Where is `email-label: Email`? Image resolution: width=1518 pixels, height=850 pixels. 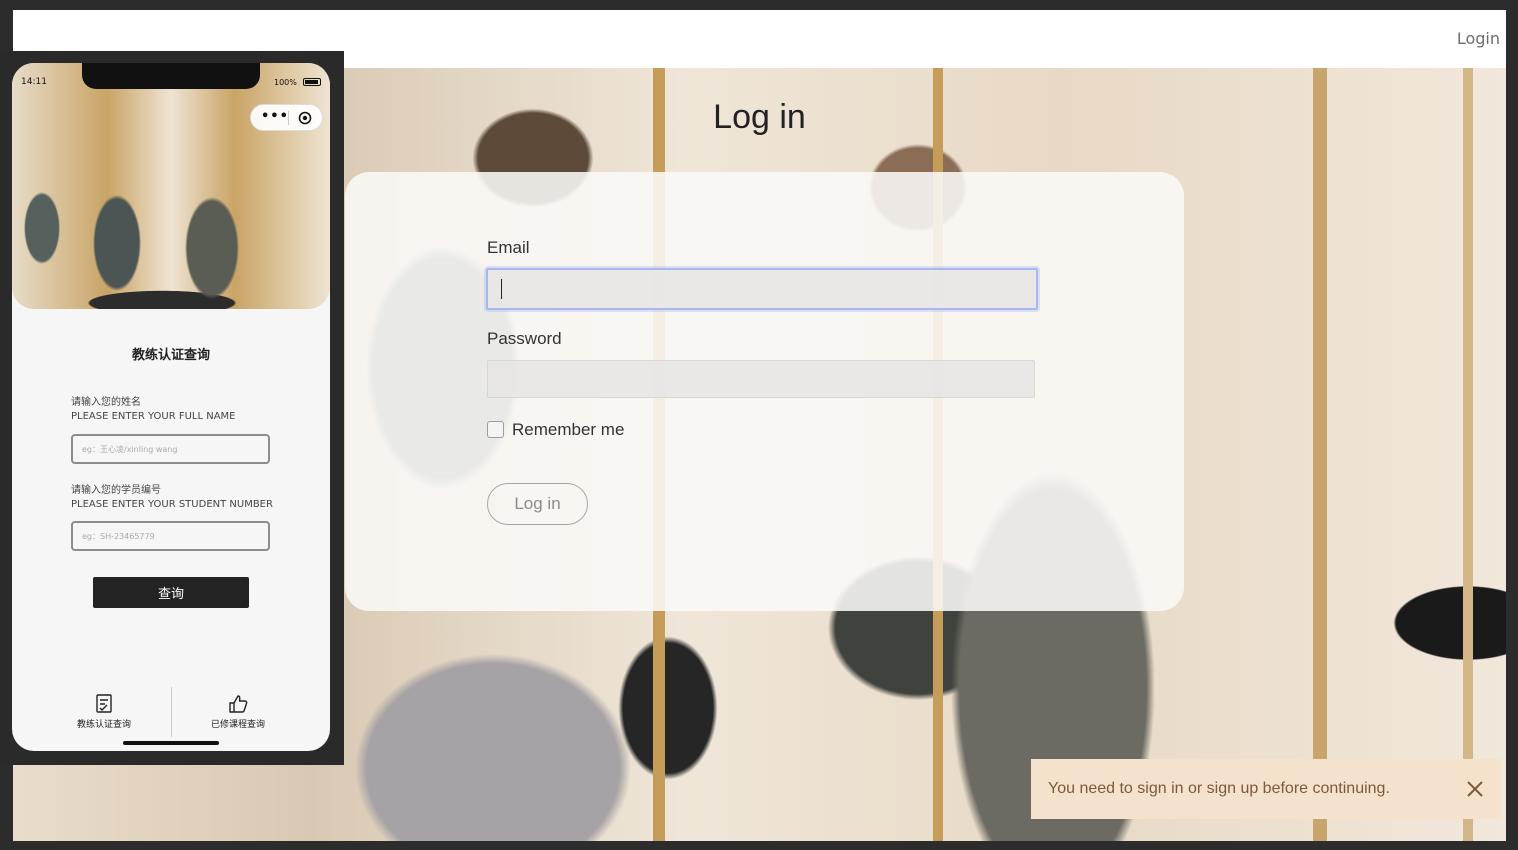
email-label: Email is located at coordinates (508, 247).